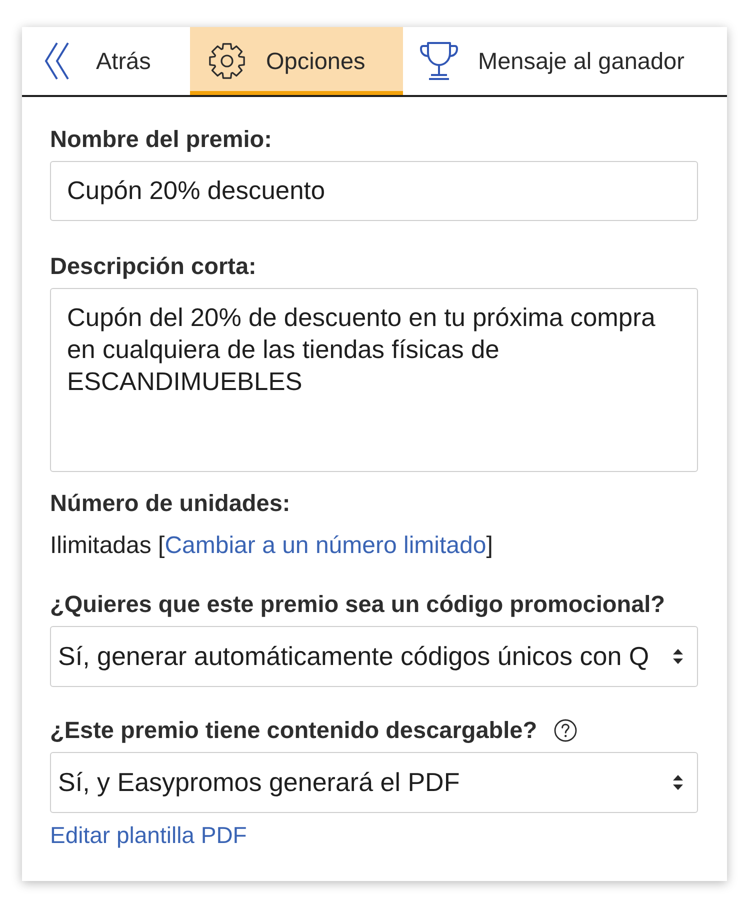 Image resolution: width=750 pixels, height=908 pixels. Describe the element at coordinates (57, 61) in the screenshot. I see `double-chevron-left-icon` at that location.